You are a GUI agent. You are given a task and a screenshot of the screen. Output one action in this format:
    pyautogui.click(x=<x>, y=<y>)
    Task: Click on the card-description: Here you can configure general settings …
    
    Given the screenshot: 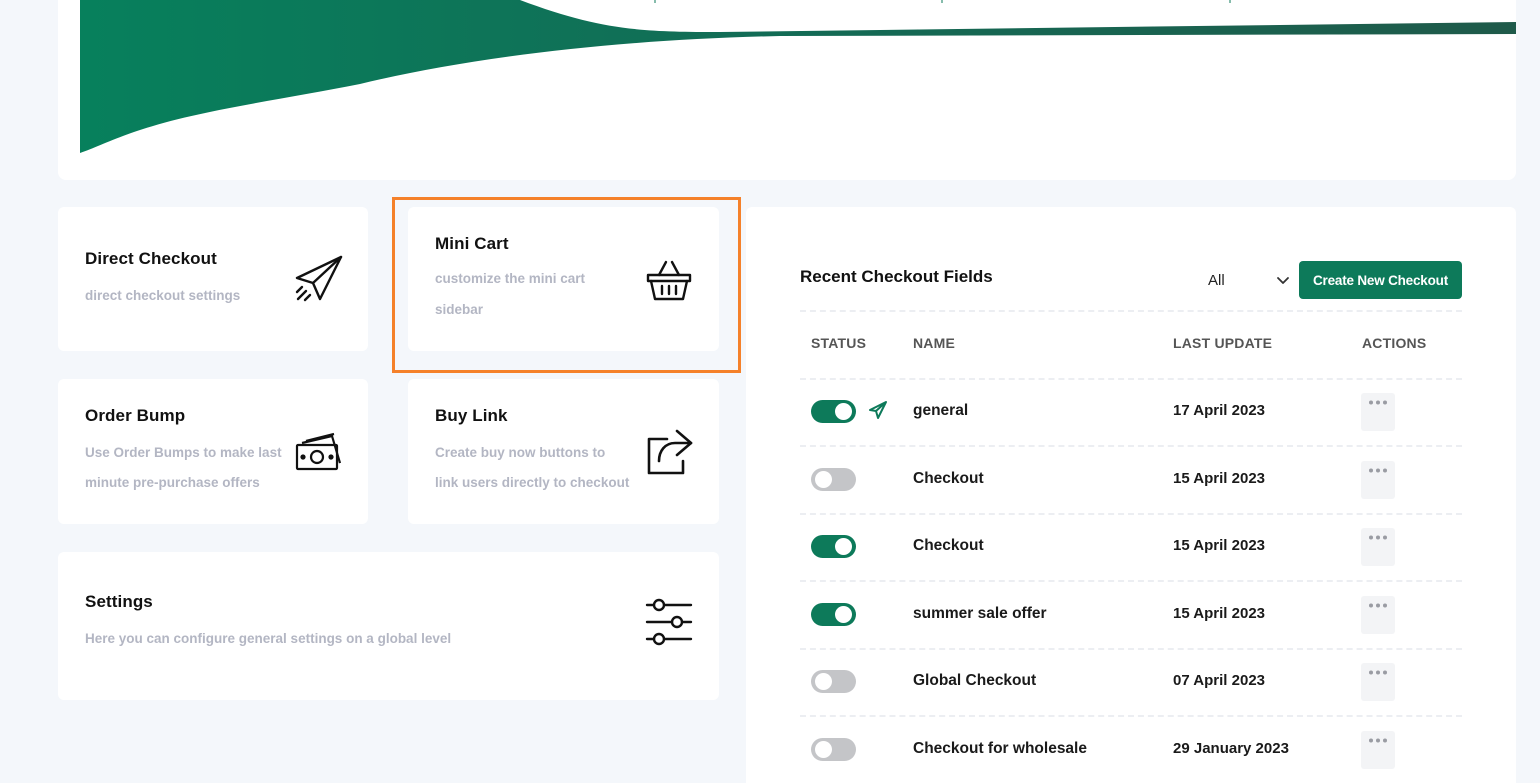 What is the action you would take?
    pyautogui.click(x=268, y=638)
    